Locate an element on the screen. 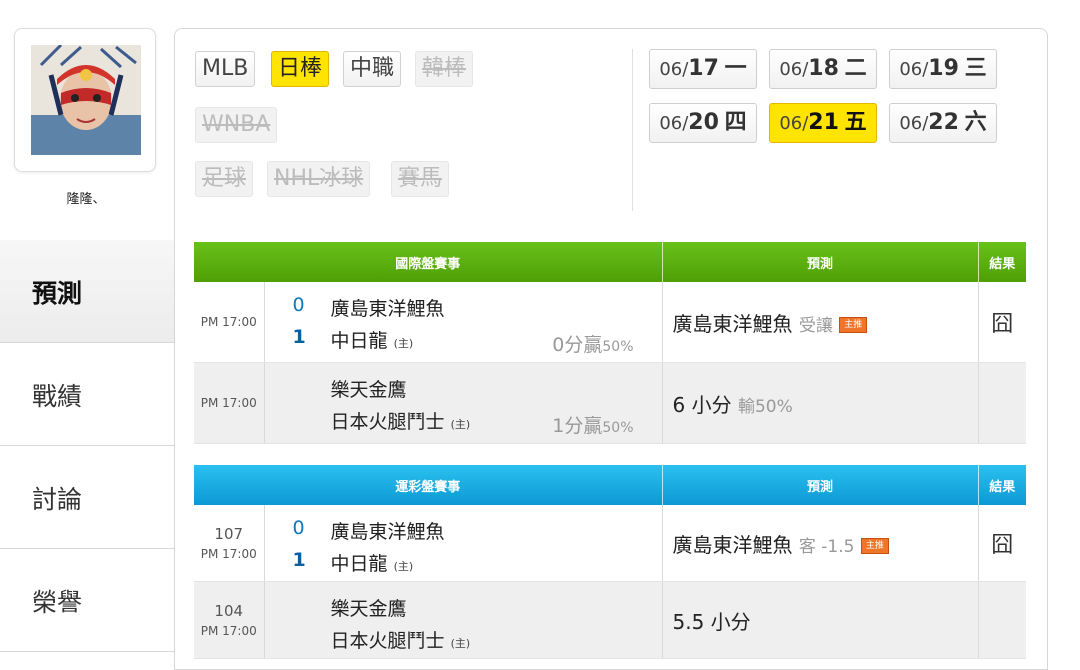 Image resolution: width=1080 pixels, height=670 pixels. match-time-cell: 104 PM 17:00 is located at coordinates (229, 620).